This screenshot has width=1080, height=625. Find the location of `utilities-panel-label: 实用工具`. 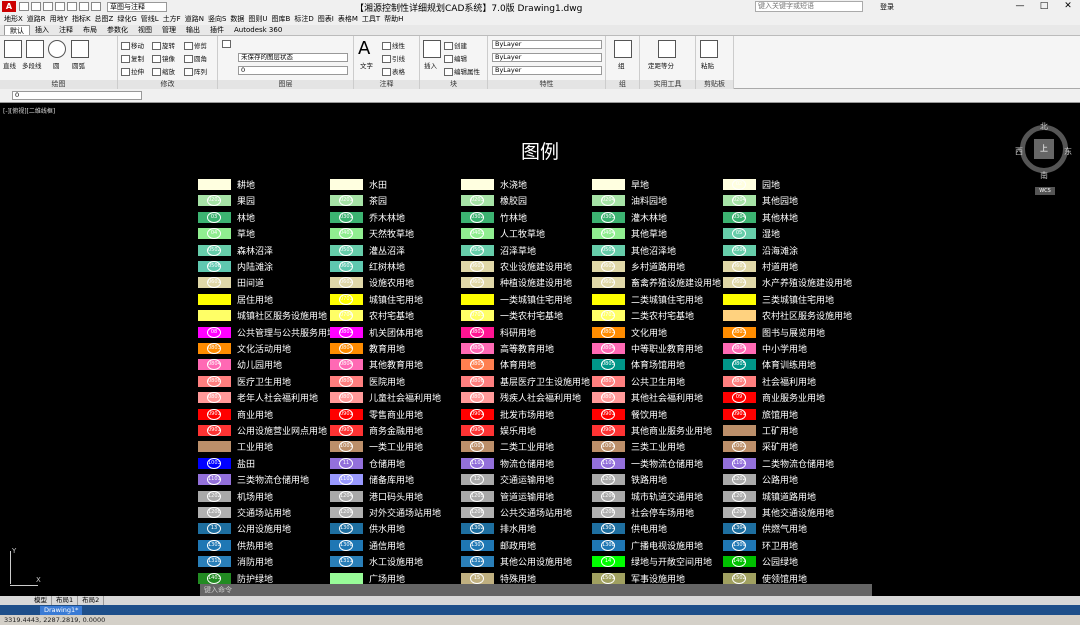

utilities-panel-label: 实用工具 is located at coordinates (667, 84).